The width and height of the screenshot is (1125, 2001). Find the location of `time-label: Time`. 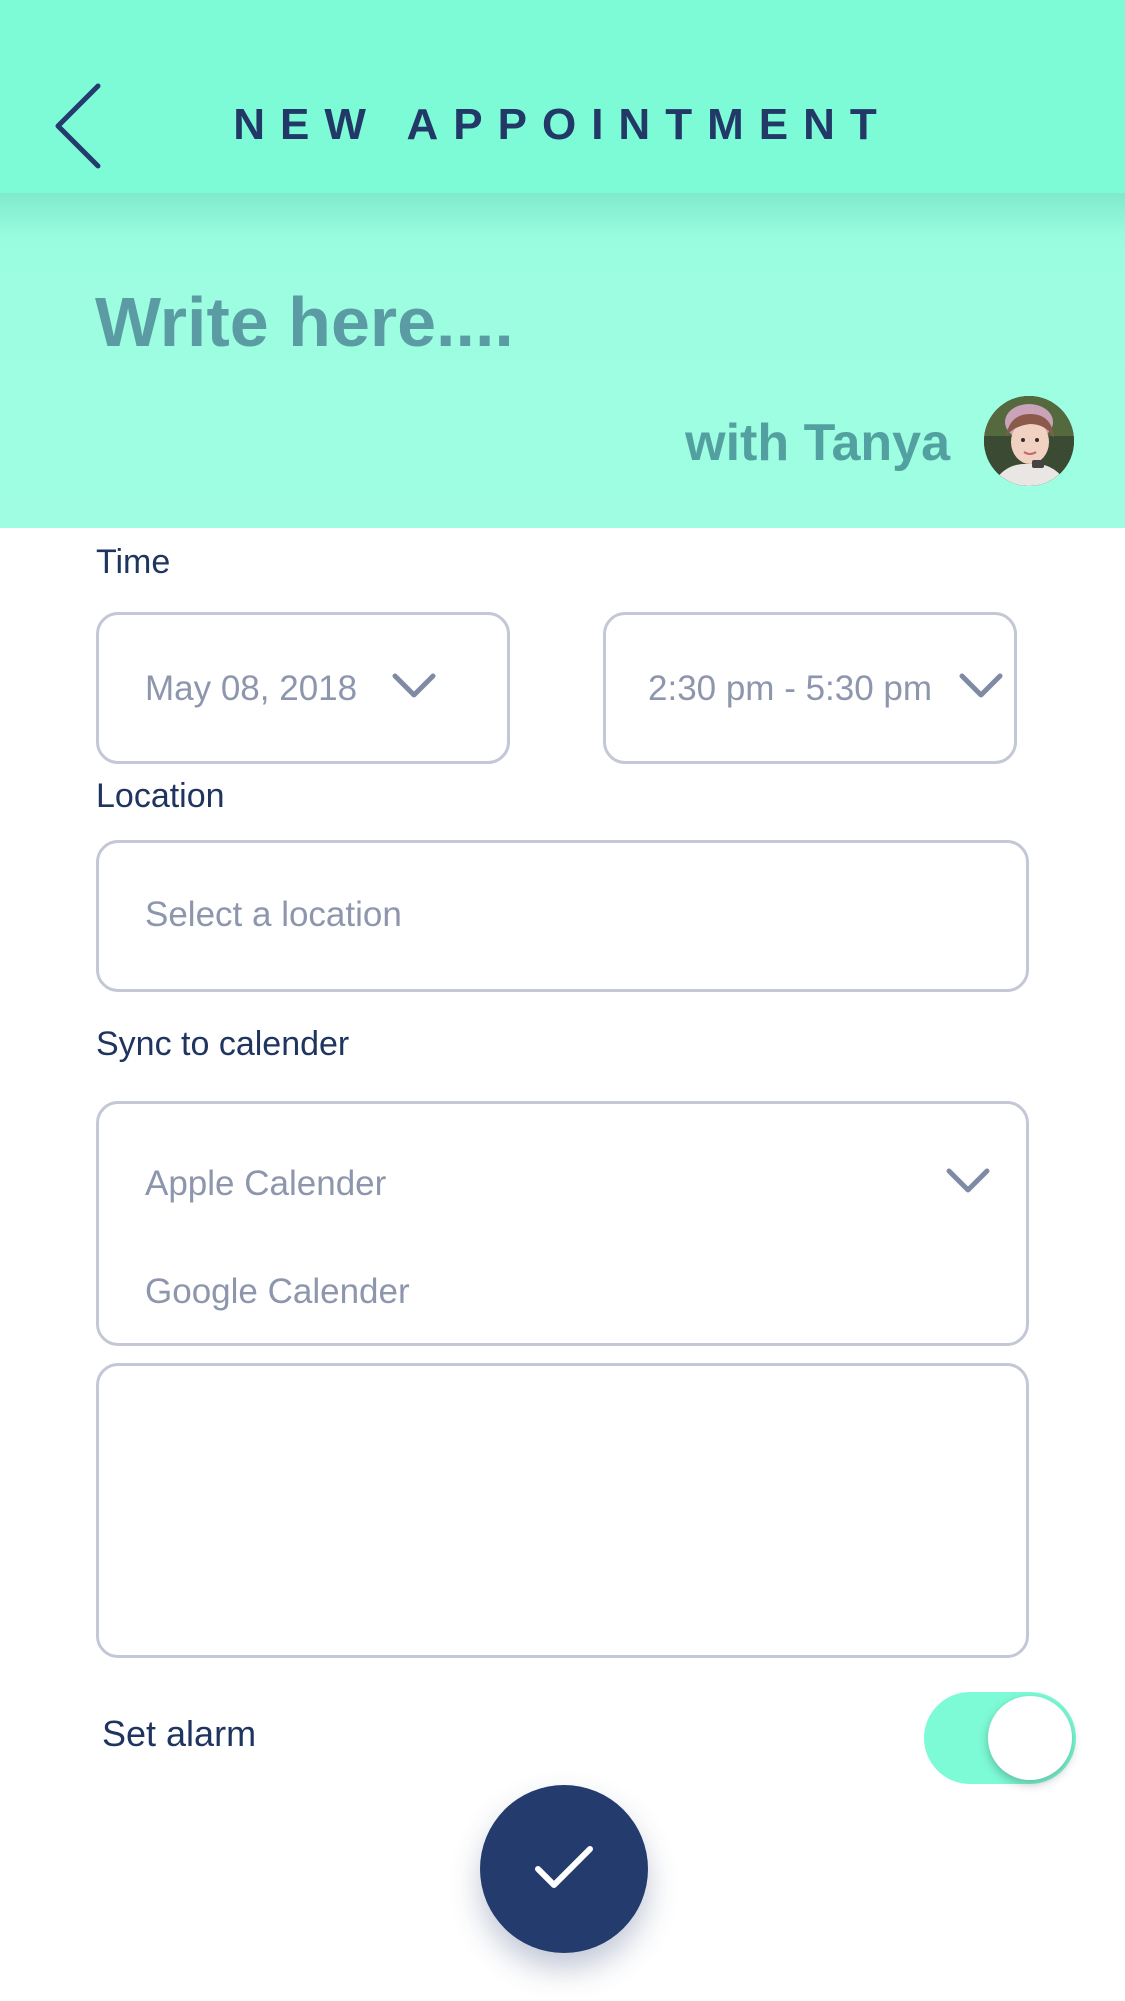

time-label: Time is located at coordinates (133, 562).